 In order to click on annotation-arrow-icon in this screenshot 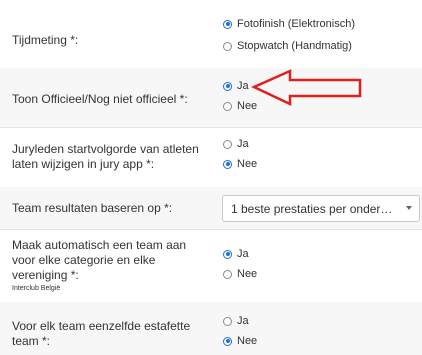, I will do `click(306, 87)`.